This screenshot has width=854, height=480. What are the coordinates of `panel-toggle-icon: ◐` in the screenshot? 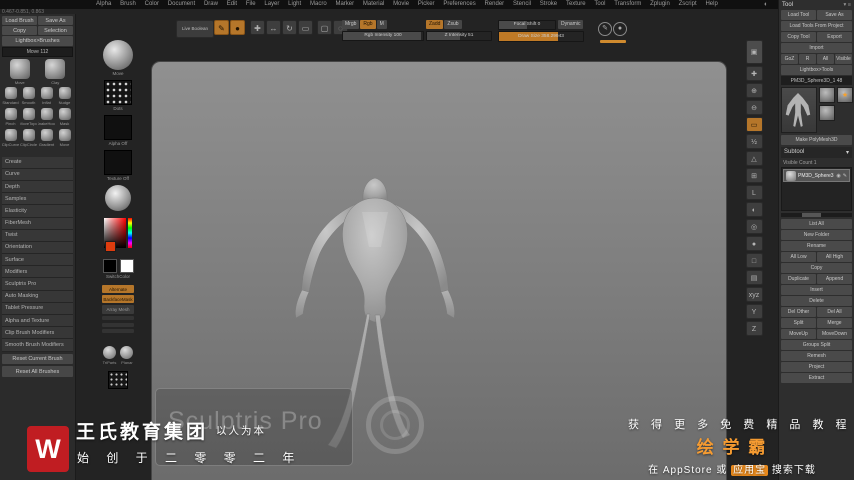 It's located at (766, 4).